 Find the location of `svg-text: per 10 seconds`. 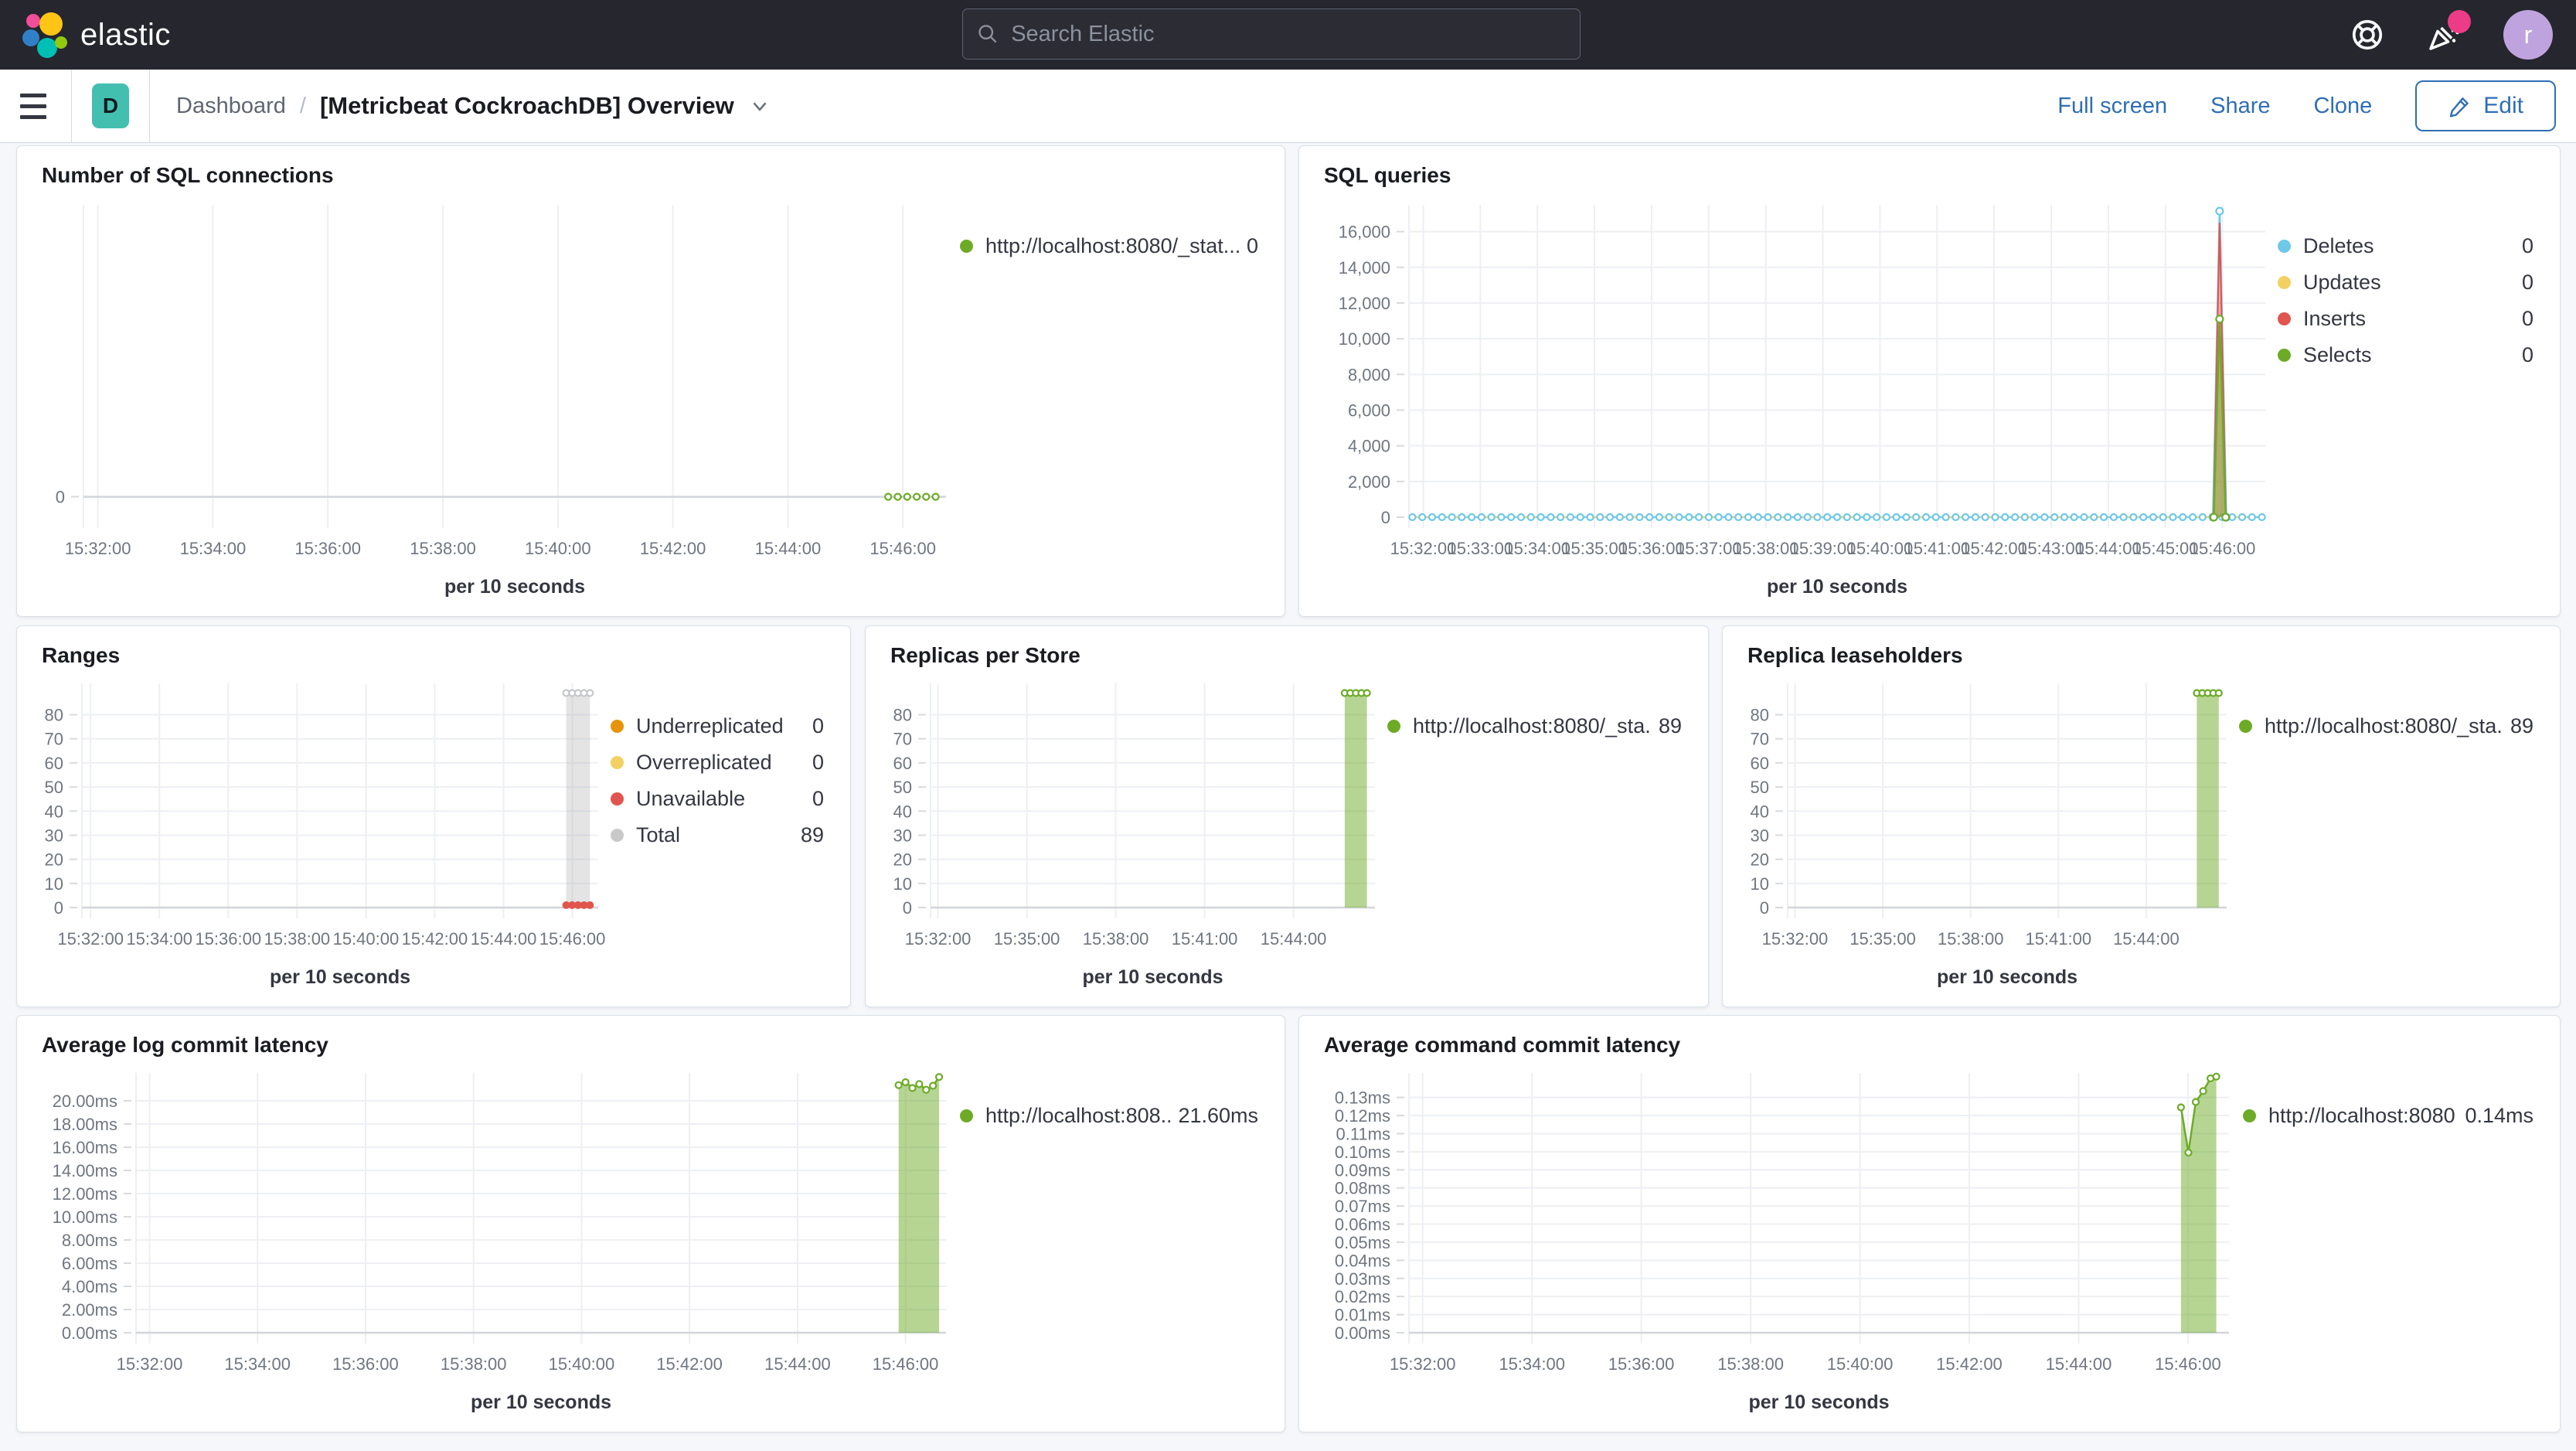

svg-text: per 10 seconds is located at coordinates (1837, 587).